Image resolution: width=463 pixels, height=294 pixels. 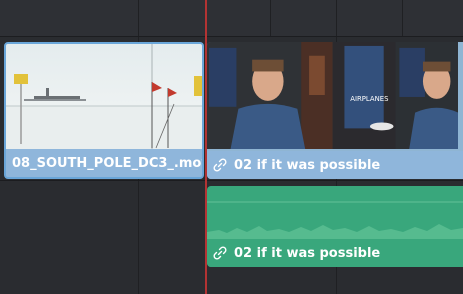 I want to click on clip-label-bar: 08_SOUTH_POLE_DC3_.mov, so click(x=104, y=163).